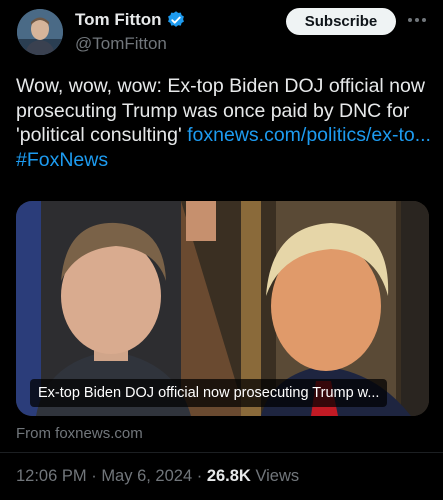 Image resolution: width=443 pixels, height=500 pixels. I want to click on author-handle: @TomFitton, so click(121, 44).